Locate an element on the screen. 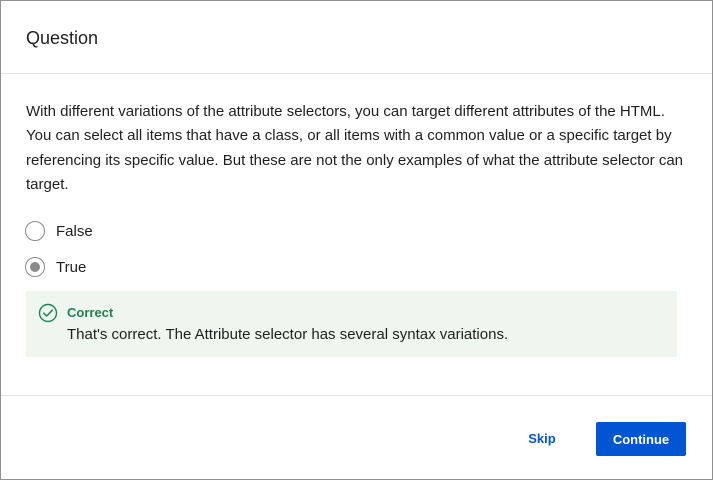  radio-false is located at coordinates (35, 231).